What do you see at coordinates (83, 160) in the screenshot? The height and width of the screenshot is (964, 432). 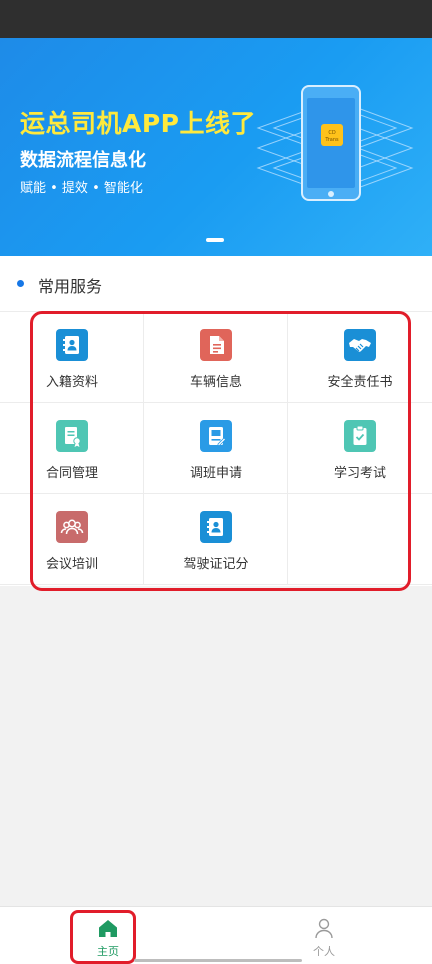 I see `banner-subtitle: 数据流程信息化` at bounding box center [83, 160].